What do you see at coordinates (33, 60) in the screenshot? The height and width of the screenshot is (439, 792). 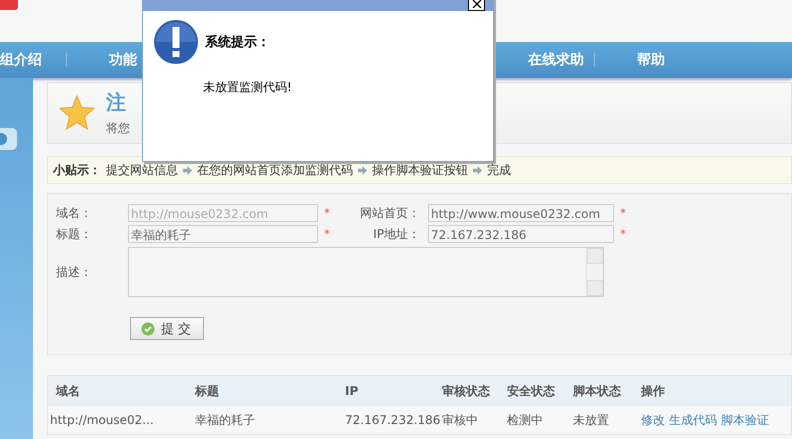 I see `nav-item: 组介绍` at bounding box center [33, 60].